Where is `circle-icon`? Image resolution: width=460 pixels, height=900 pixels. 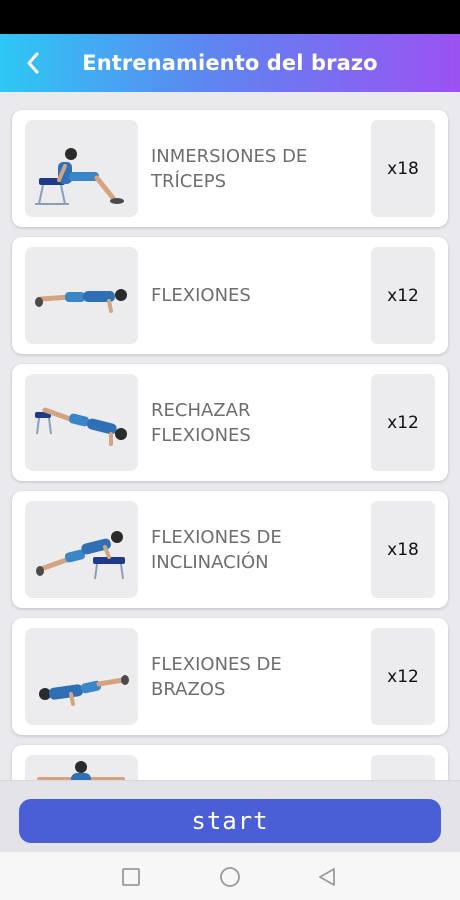
circle-icon is located at coordinates (230, 877).